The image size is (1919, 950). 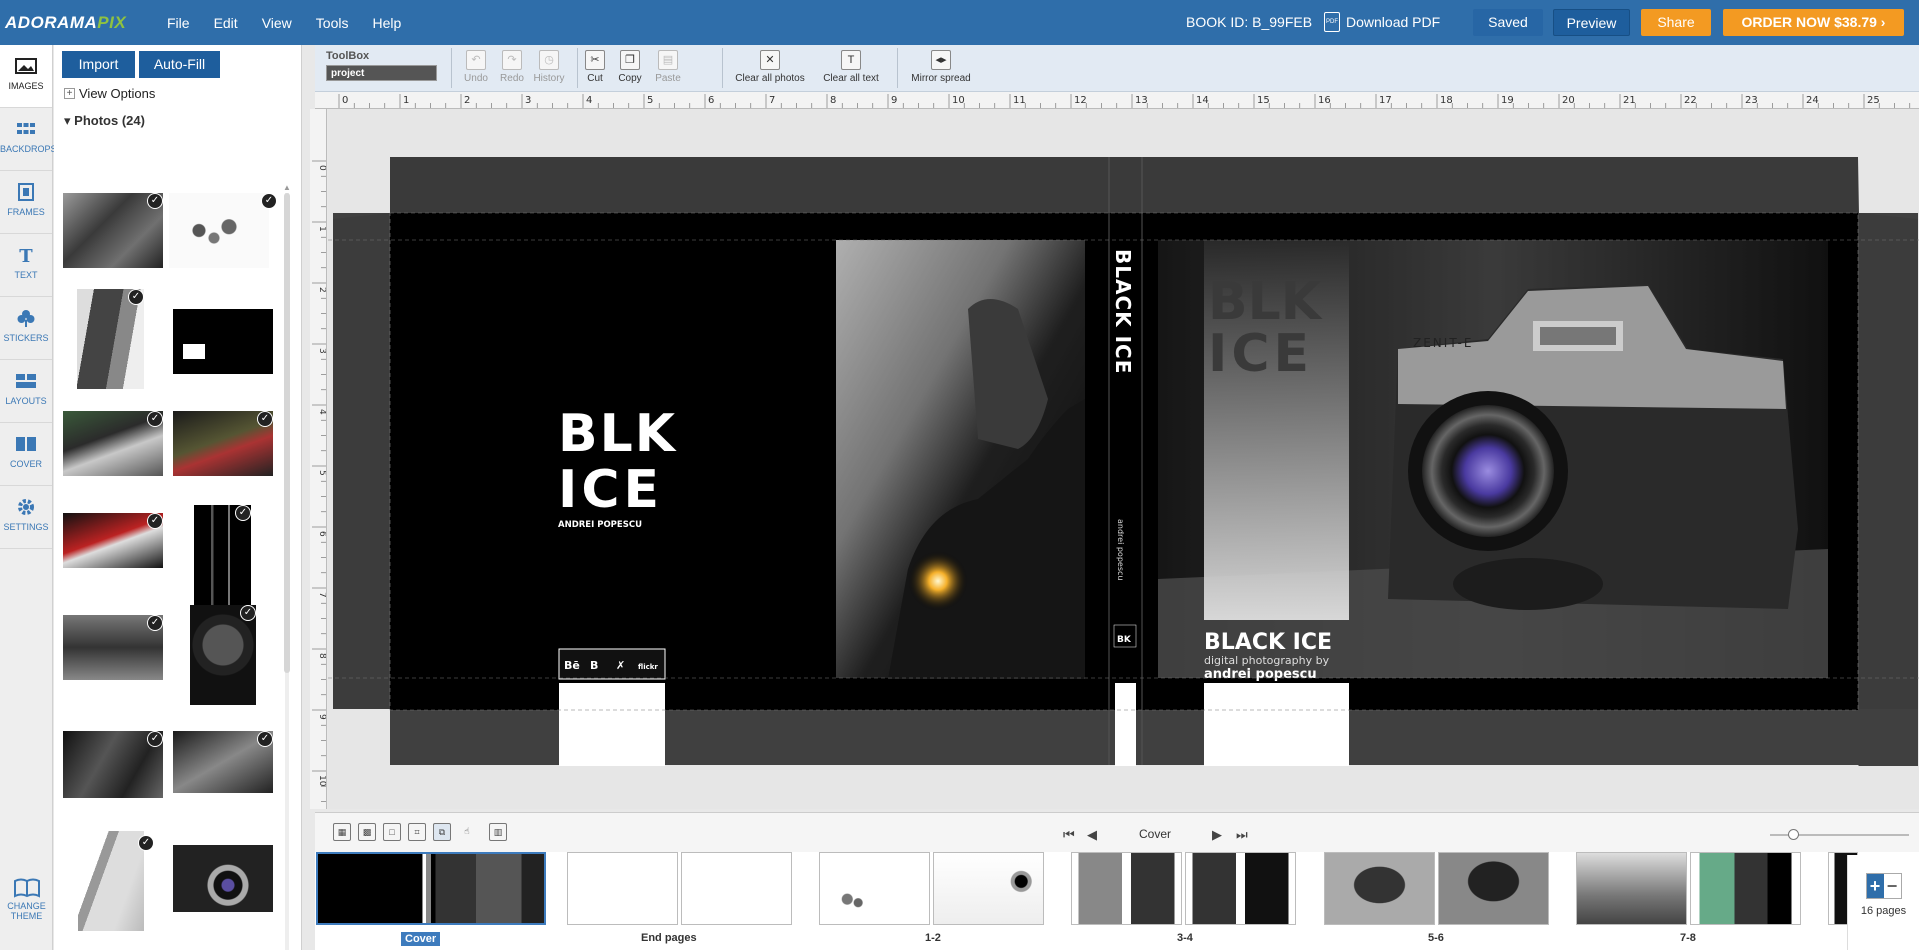 What do you see at coordinates (26, 76) in the screenshot?
I see `rail-images: IMAGES` at bounding box center [26, 76].